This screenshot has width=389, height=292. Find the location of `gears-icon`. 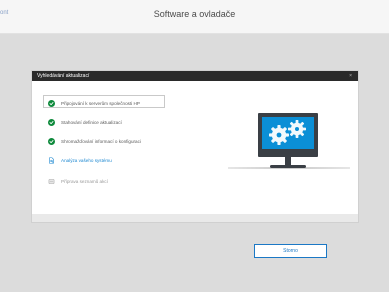

gears-icon is located at coordinates (287, 132).